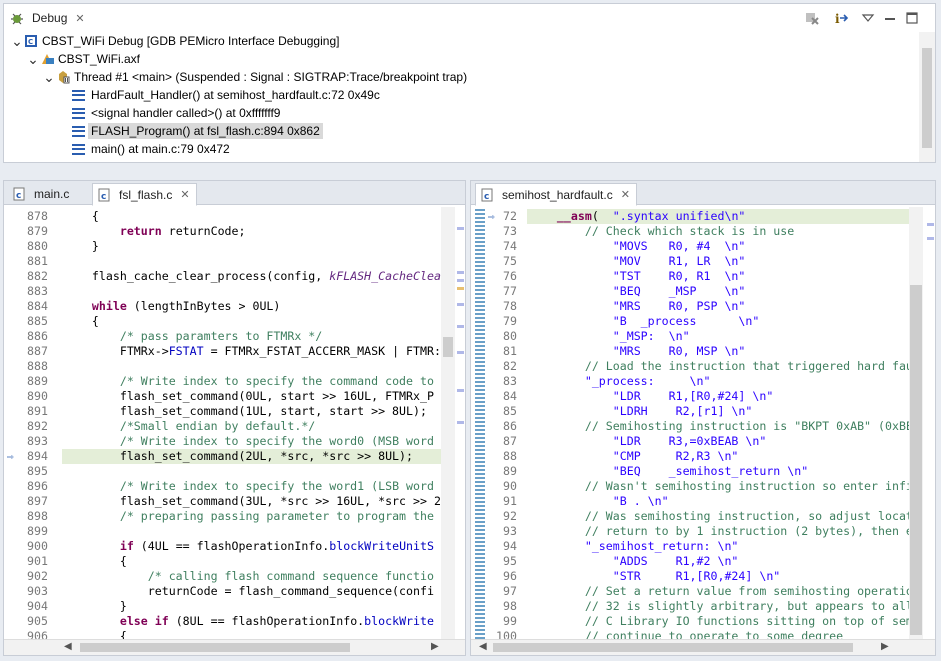 The height and width of the screenshot is (661, 941). I want to click on right-editor-vscroll, so click(916, 423).